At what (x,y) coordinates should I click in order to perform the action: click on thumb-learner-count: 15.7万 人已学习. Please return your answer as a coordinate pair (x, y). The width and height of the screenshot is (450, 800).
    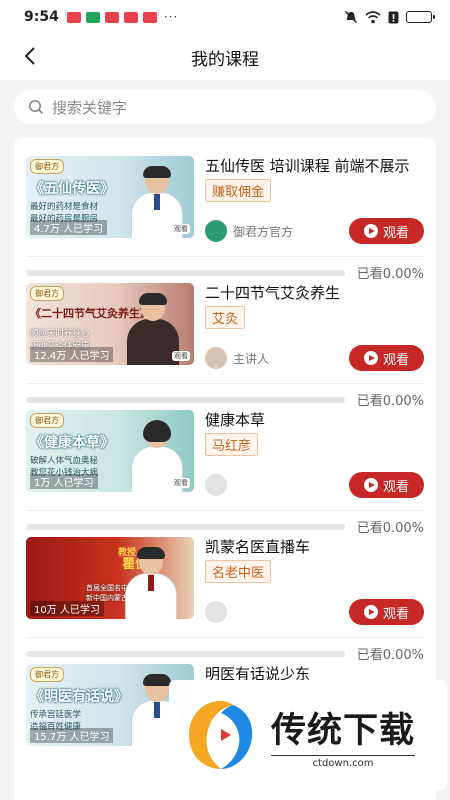
    Looking at the image, I should click on (72, 735).